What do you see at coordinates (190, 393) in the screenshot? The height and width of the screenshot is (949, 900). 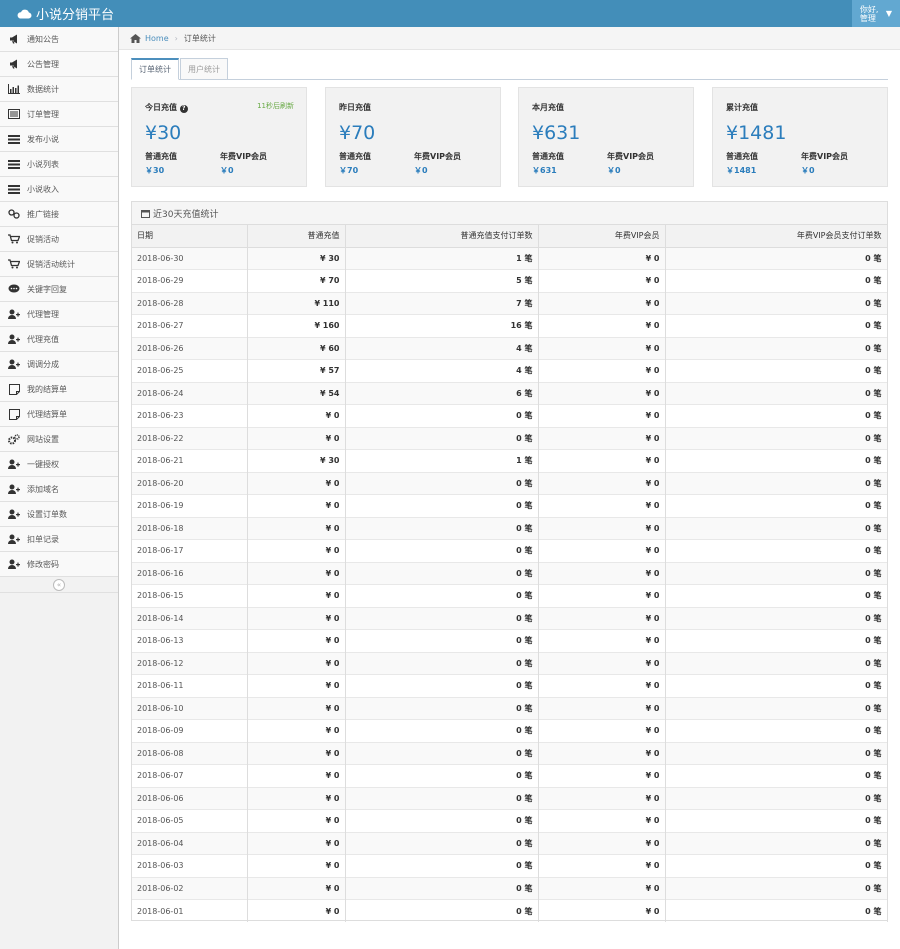 I see `cell-date: 2018-06-24` at bounding box center [190, 393].